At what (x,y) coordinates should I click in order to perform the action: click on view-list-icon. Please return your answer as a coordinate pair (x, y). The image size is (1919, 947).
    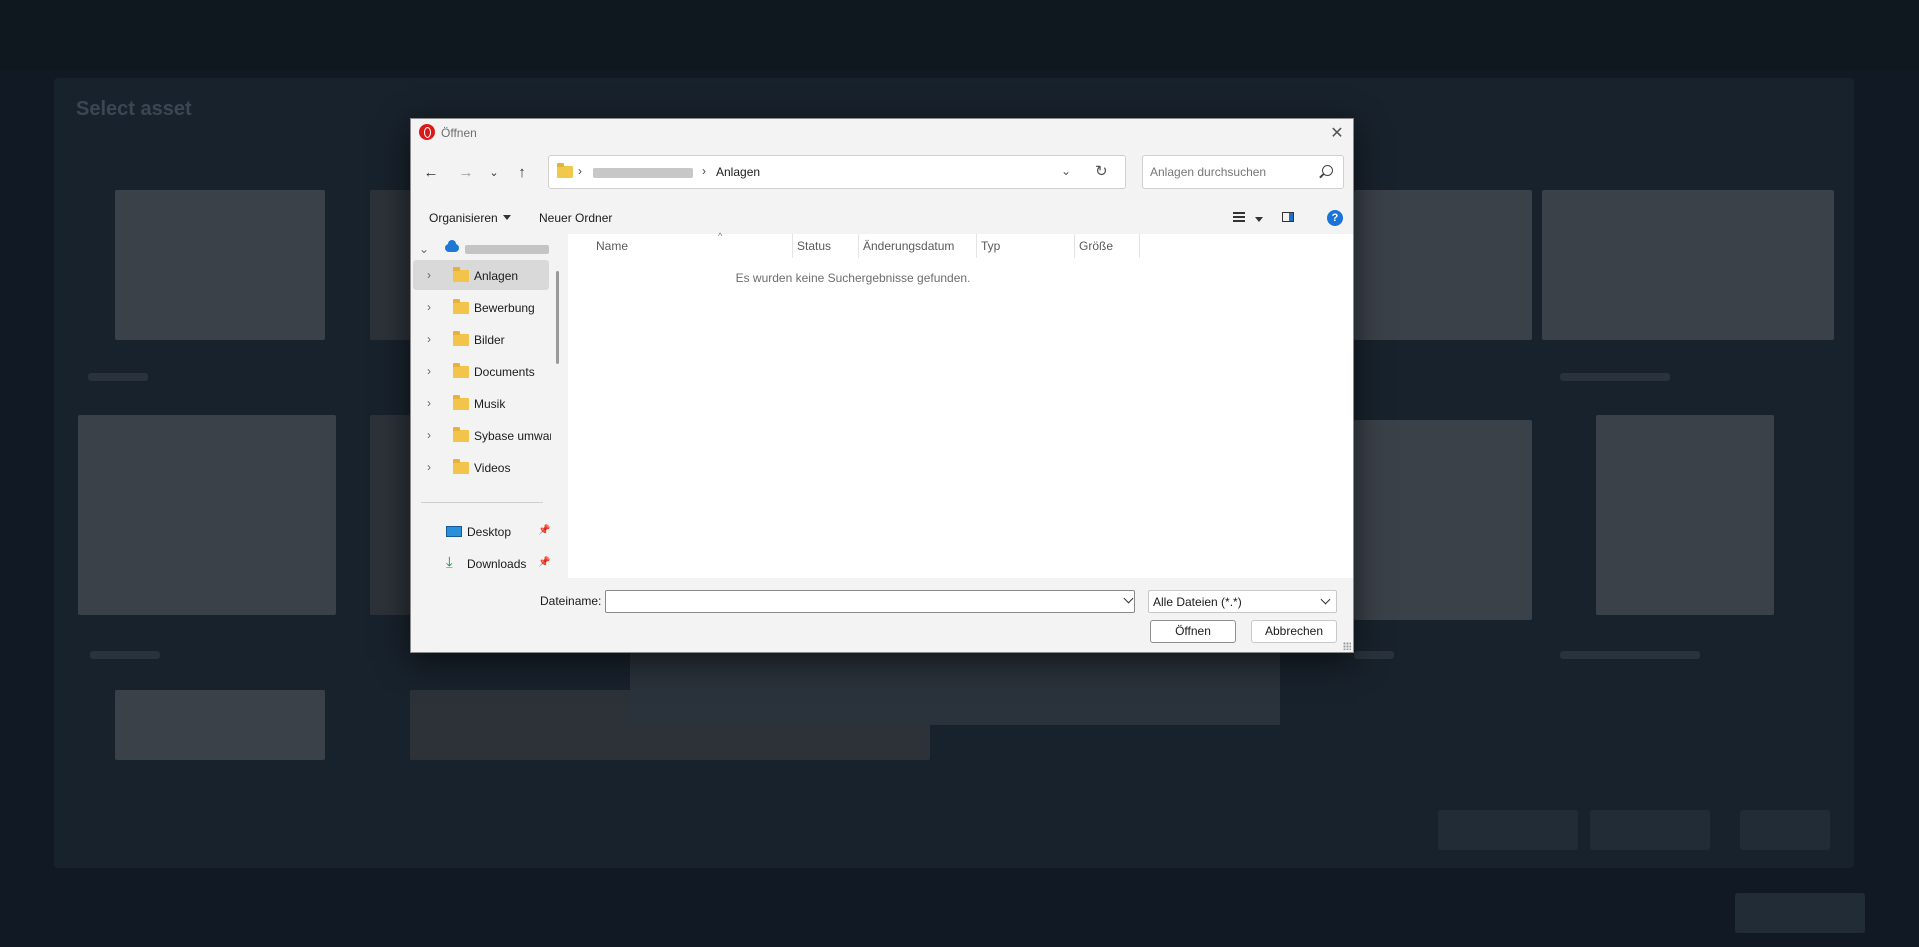
    Looking at the image, I should click on (1239, 217).